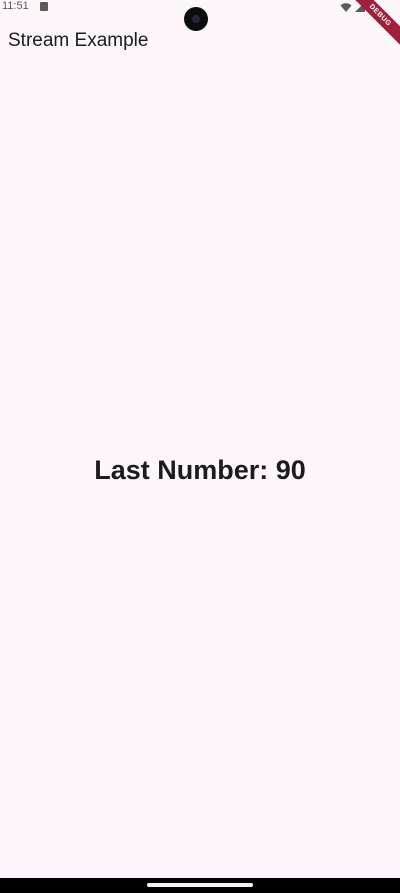  What do you see at coordinates (346, 7) in the screenshot?
I see `wifi-icon` at bounding box center [346, 7].